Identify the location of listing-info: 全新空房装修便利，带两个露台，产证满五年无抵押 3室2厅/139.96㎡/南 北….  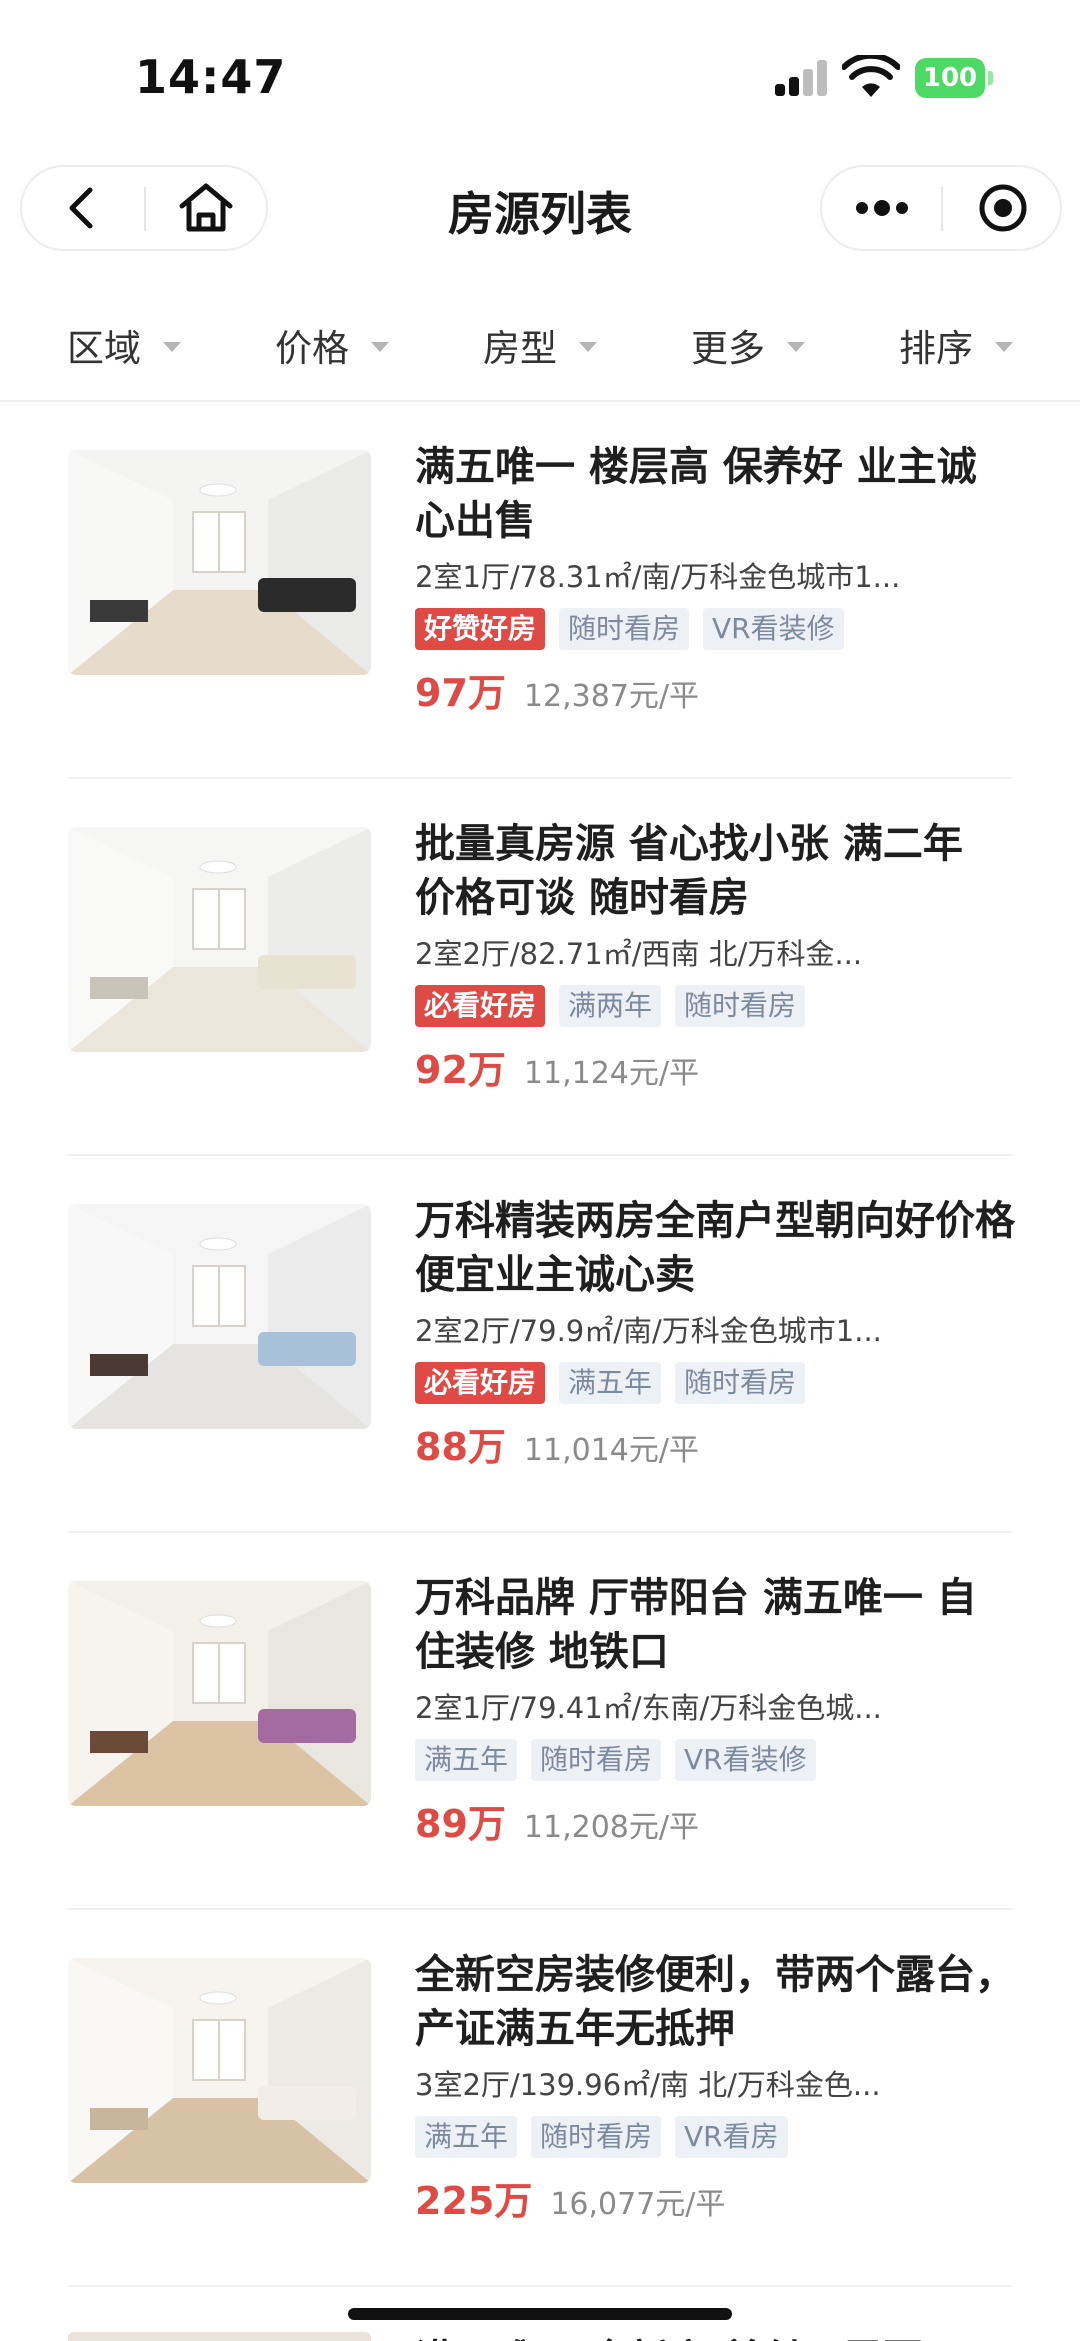
(715, 2086).